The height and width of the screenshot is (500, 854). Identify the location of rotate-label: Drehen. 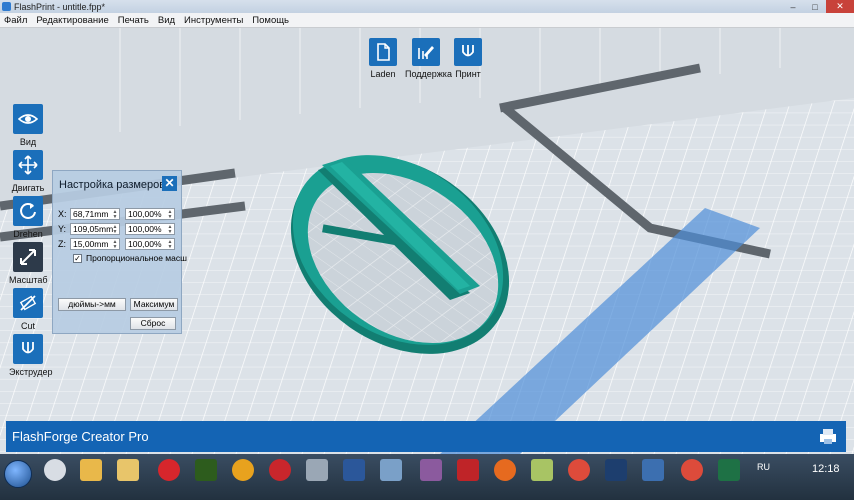
(28, 234).